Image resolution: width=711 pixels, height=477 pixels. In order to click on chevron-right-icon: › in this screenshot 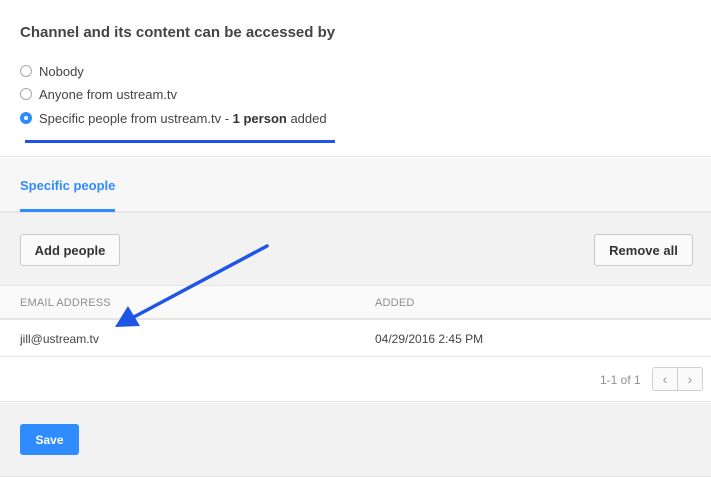, I will do `click(689, 379)`.